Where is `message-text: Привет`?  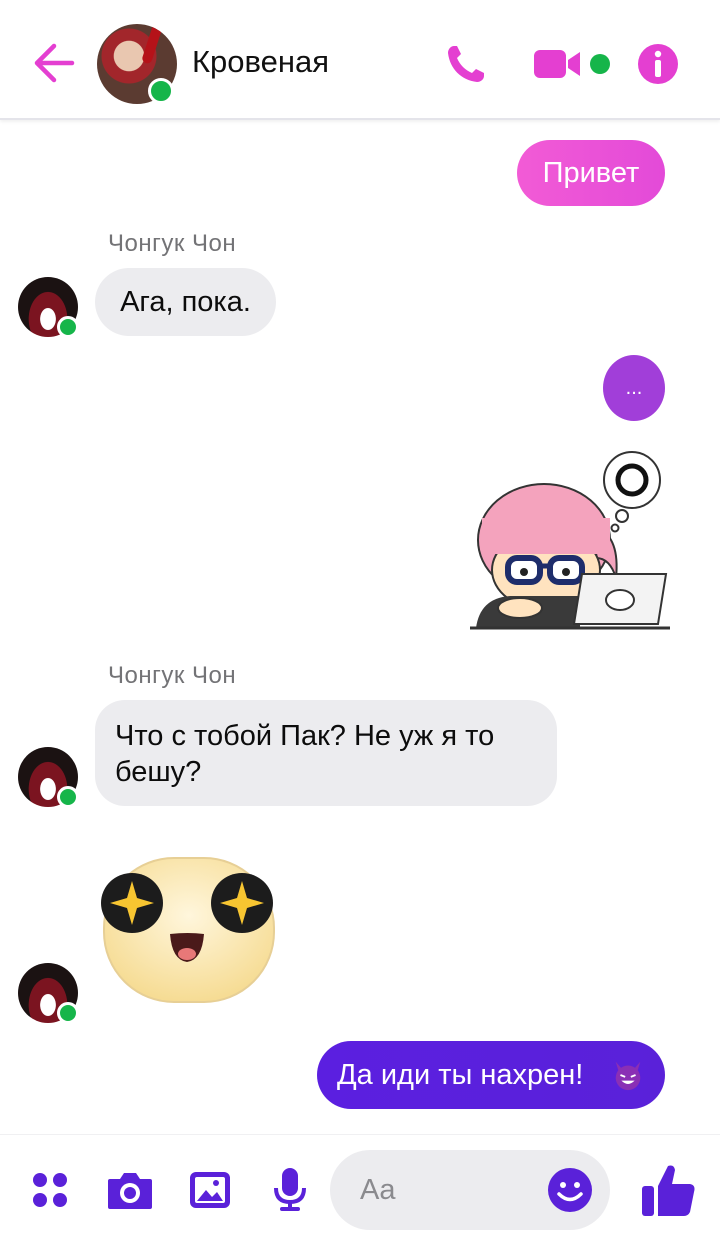
message-text: Привет is located at coordinates (591, 173).